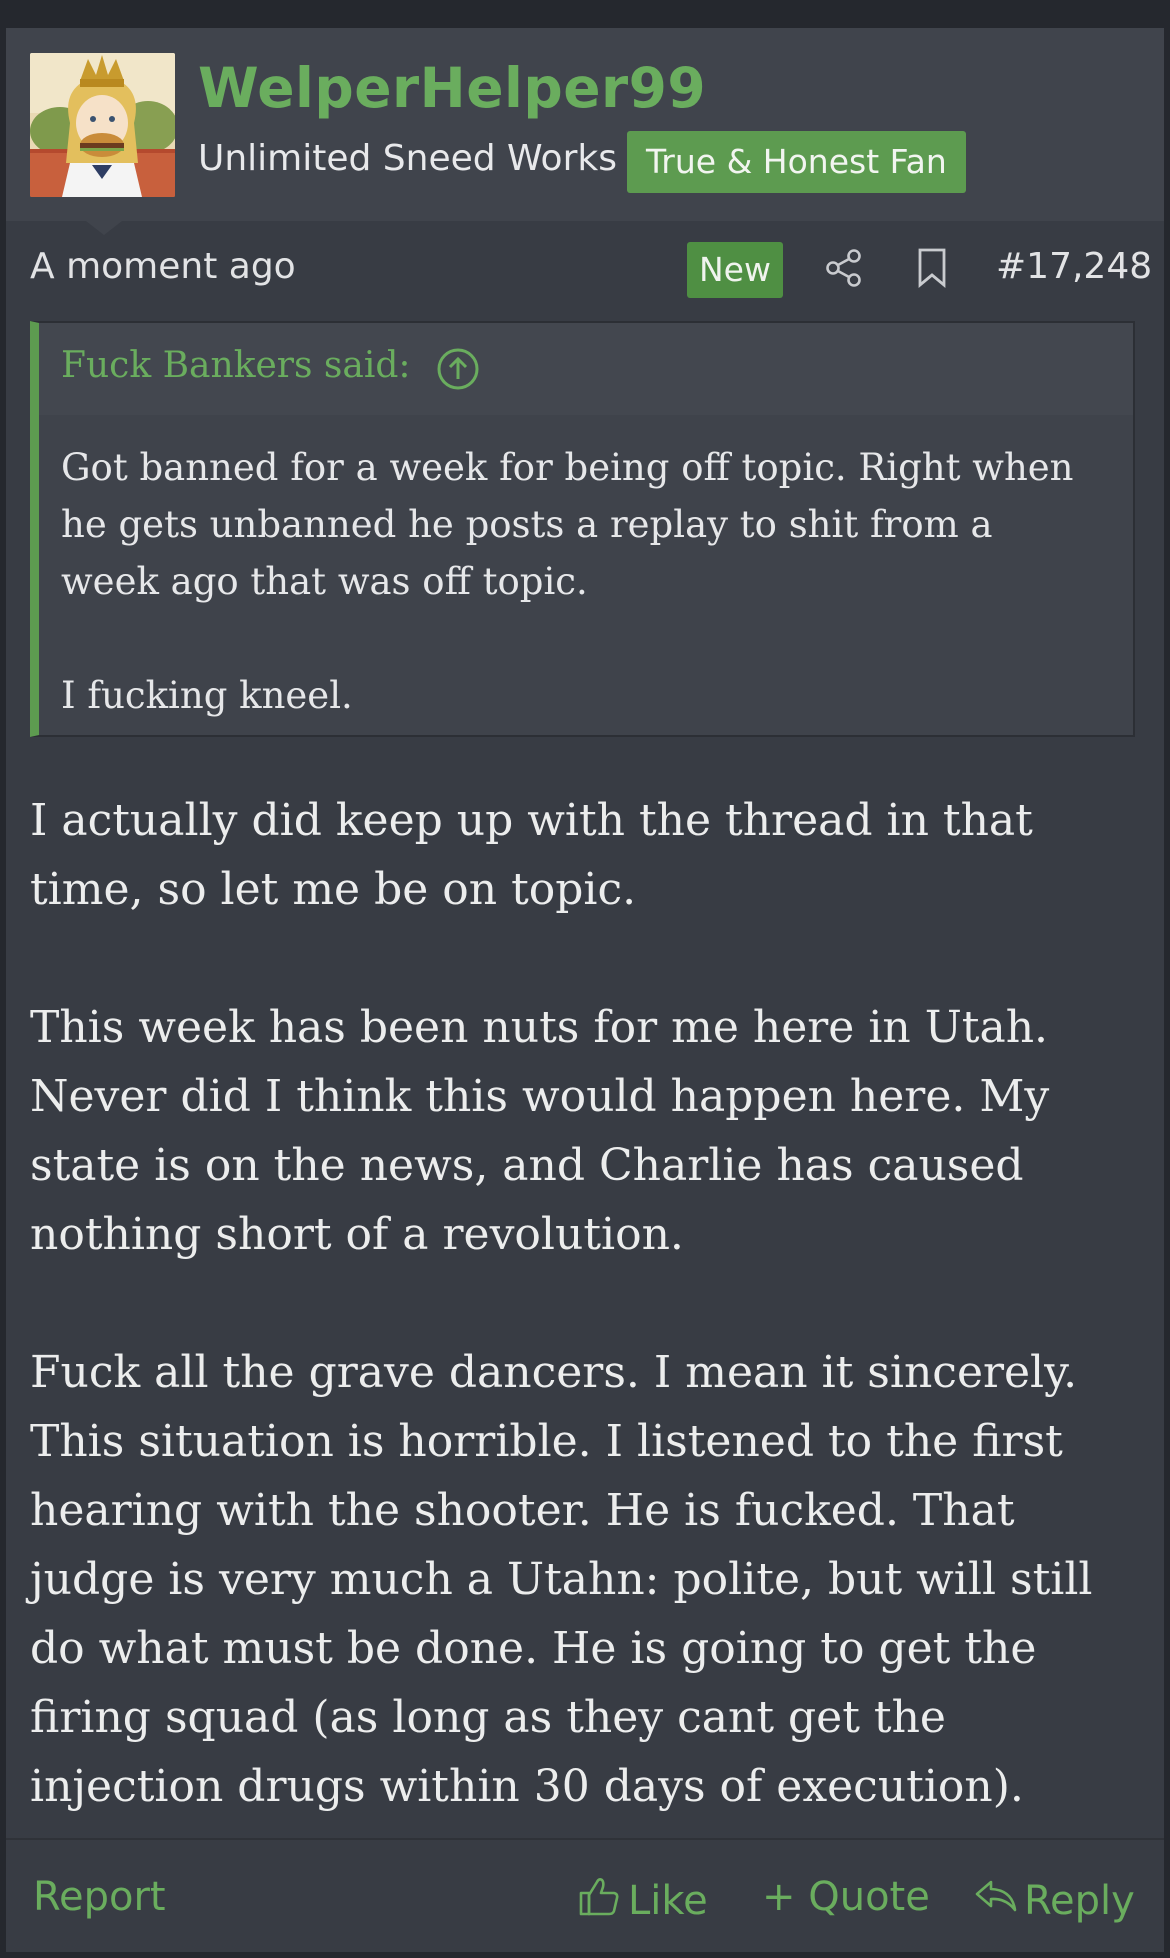 This screenshot has width=1170, height=1958. I want to click on quote-label: + Quote, so click(846, 1897).